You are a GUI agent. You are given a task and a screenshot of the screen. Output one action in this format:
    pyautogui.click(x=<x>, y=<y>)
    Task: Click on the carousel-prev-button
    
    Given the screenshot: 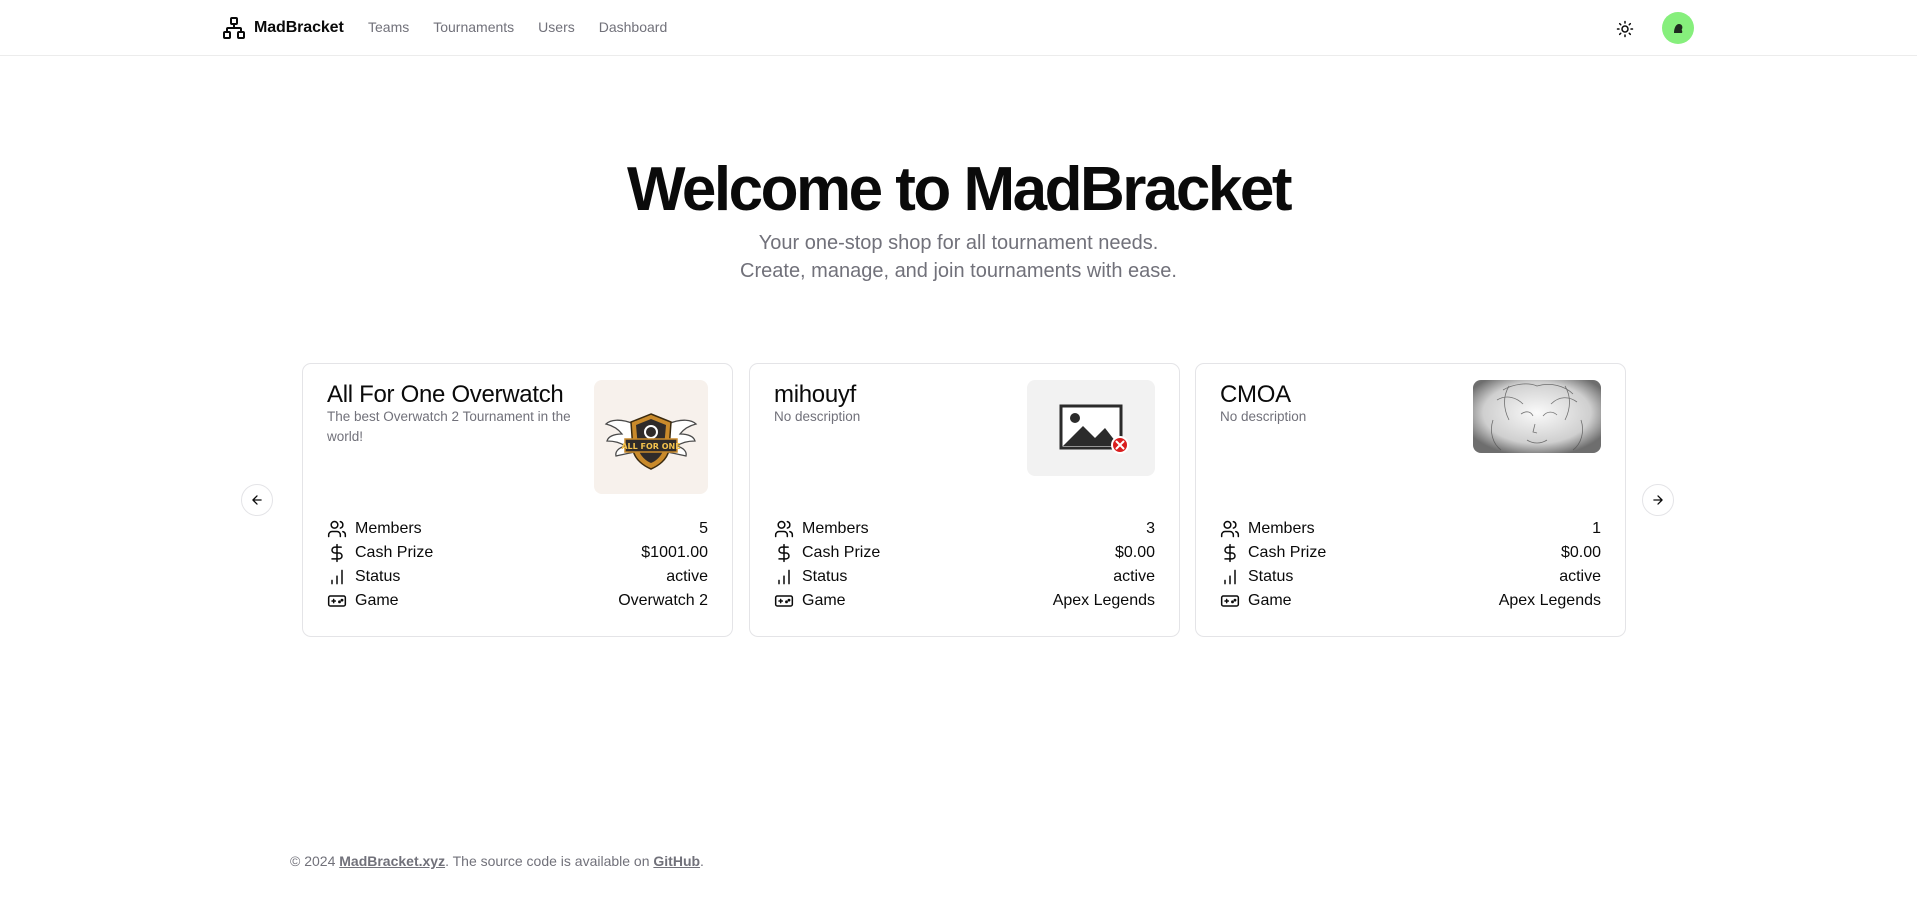 What is the action you would take?
    pyautogui.click(x=257, y=500)
    